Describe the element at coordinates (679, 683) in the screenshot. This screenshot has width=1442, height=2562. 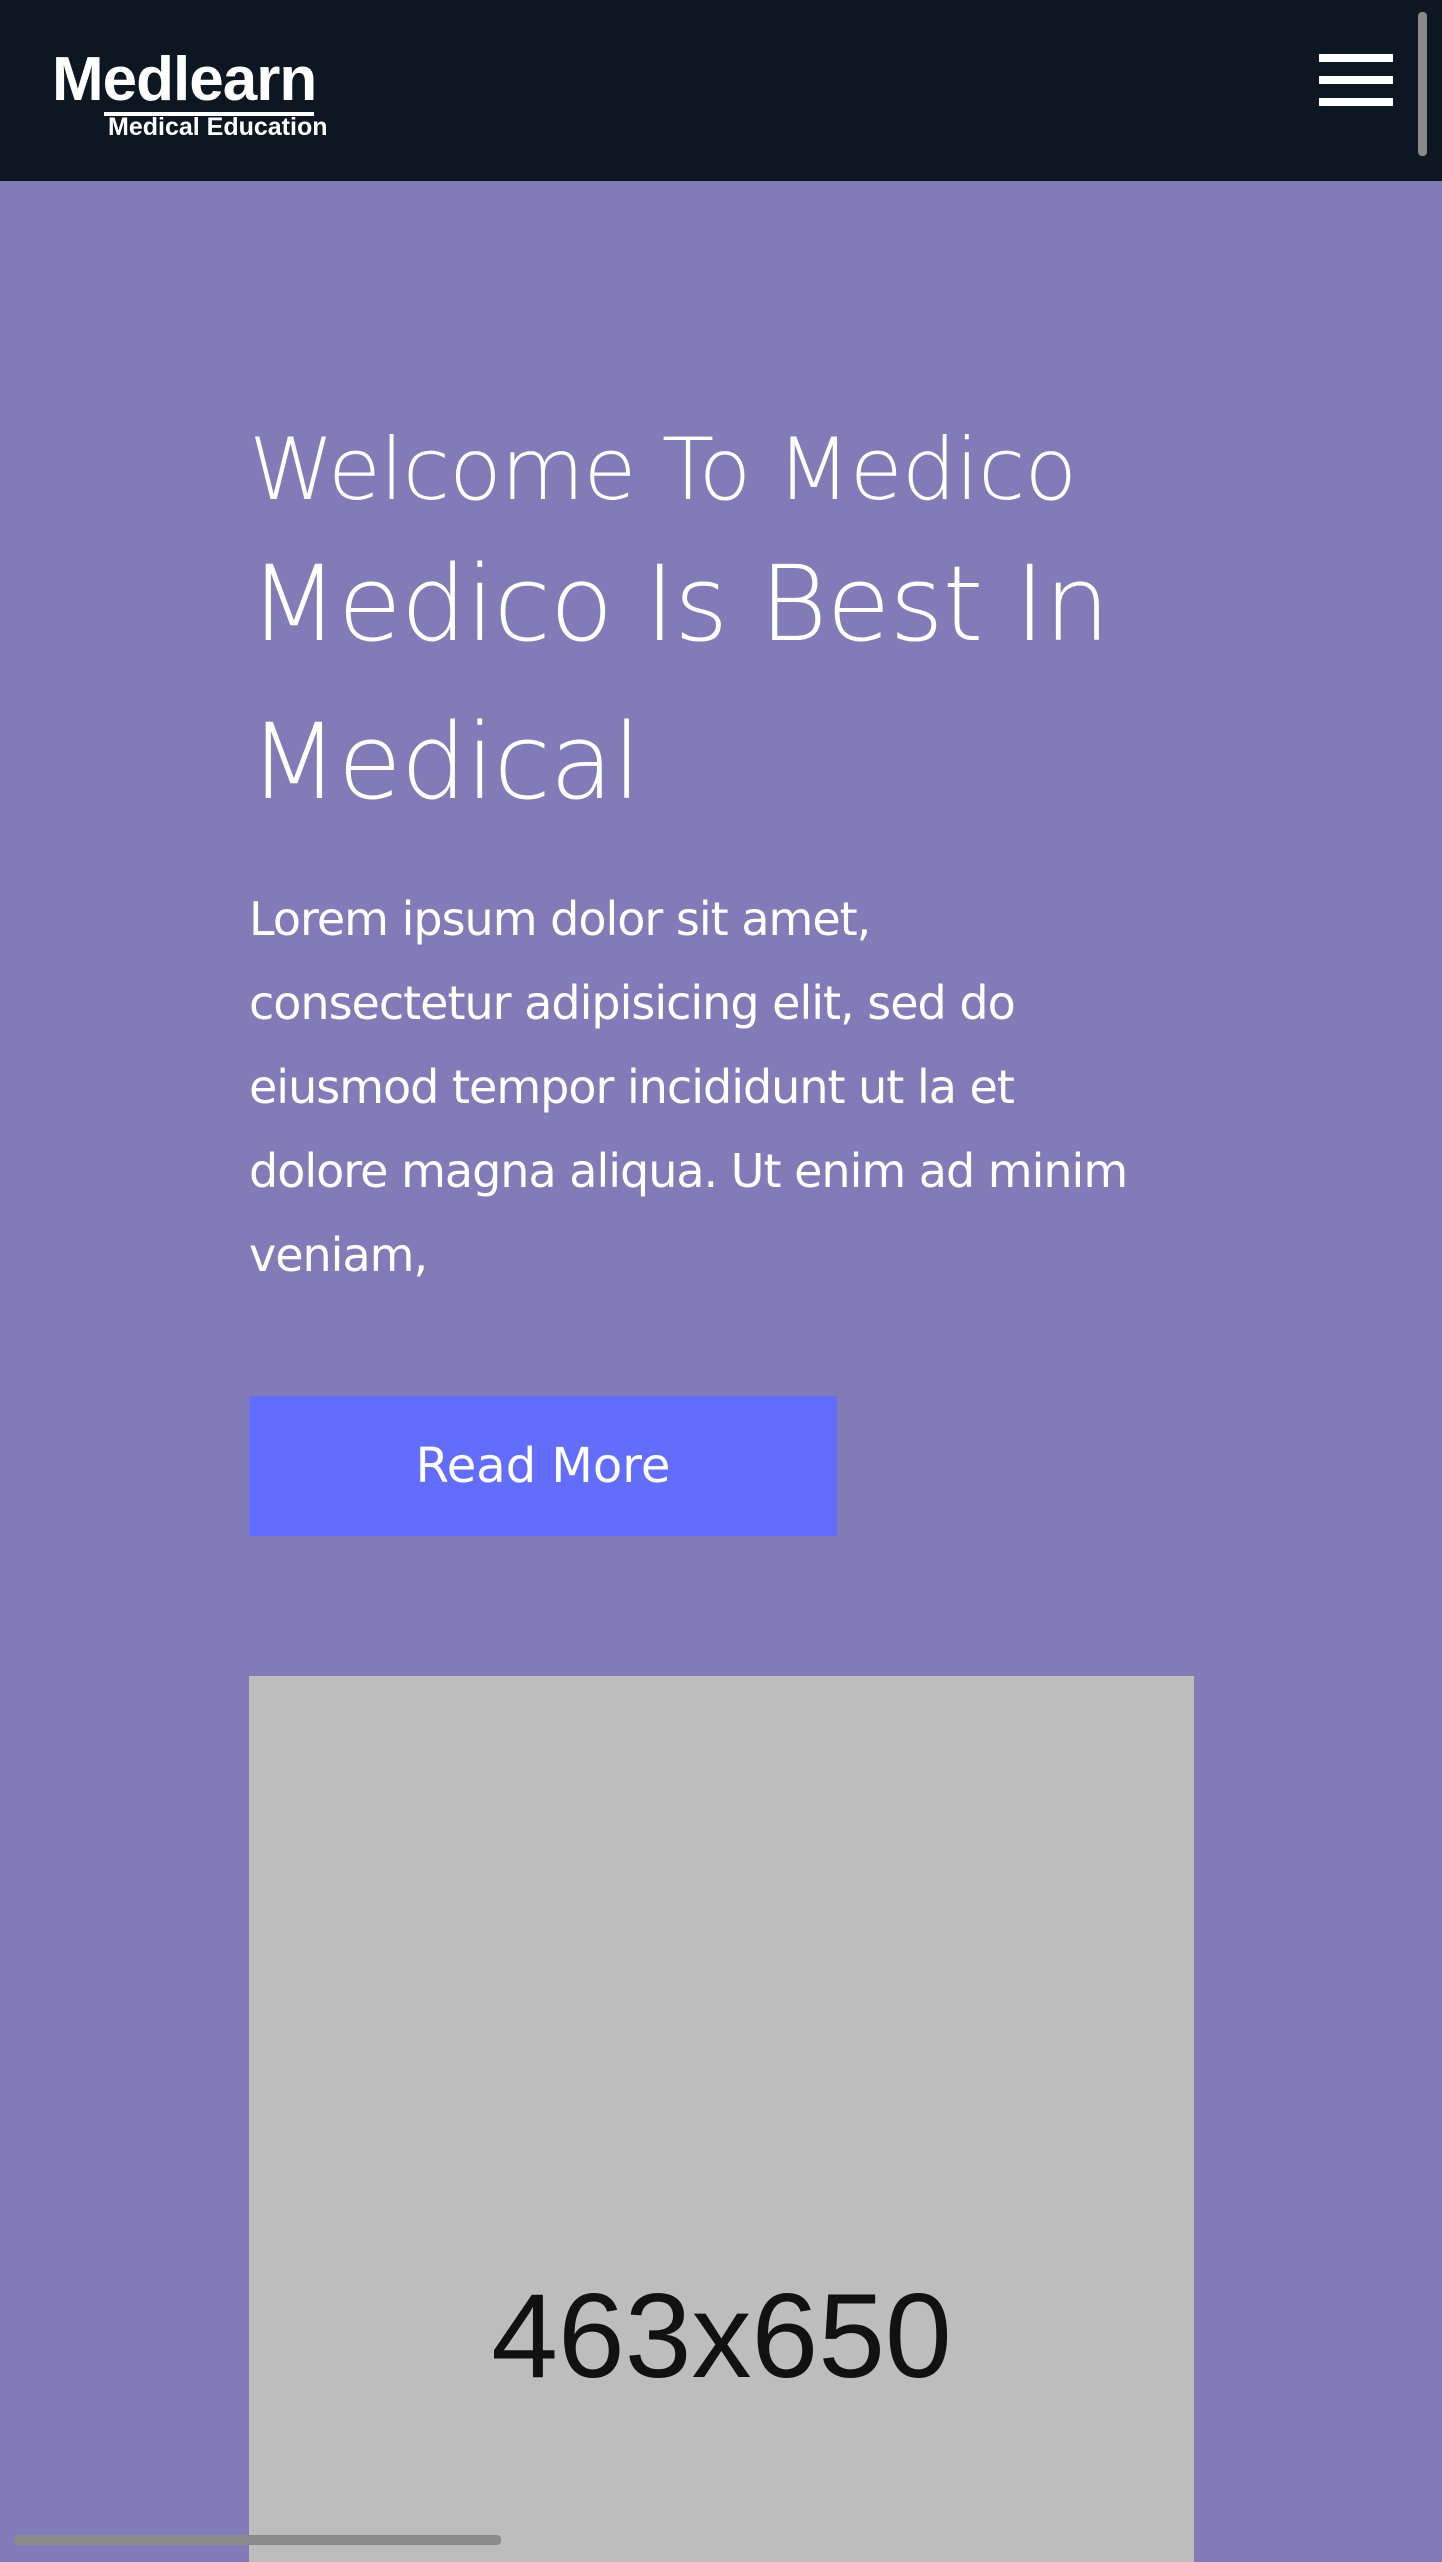
I see `hero-title: Medico Is Best In Medical` at that location.